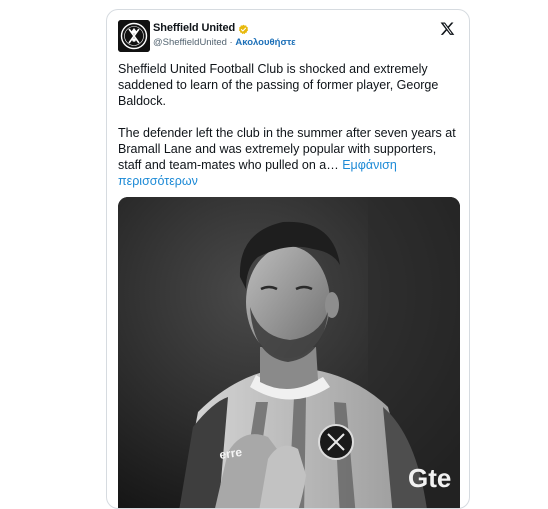 Image resolution: width=548 pixels, height=509 pixels. I want to click on avatar, so click(134, 36).